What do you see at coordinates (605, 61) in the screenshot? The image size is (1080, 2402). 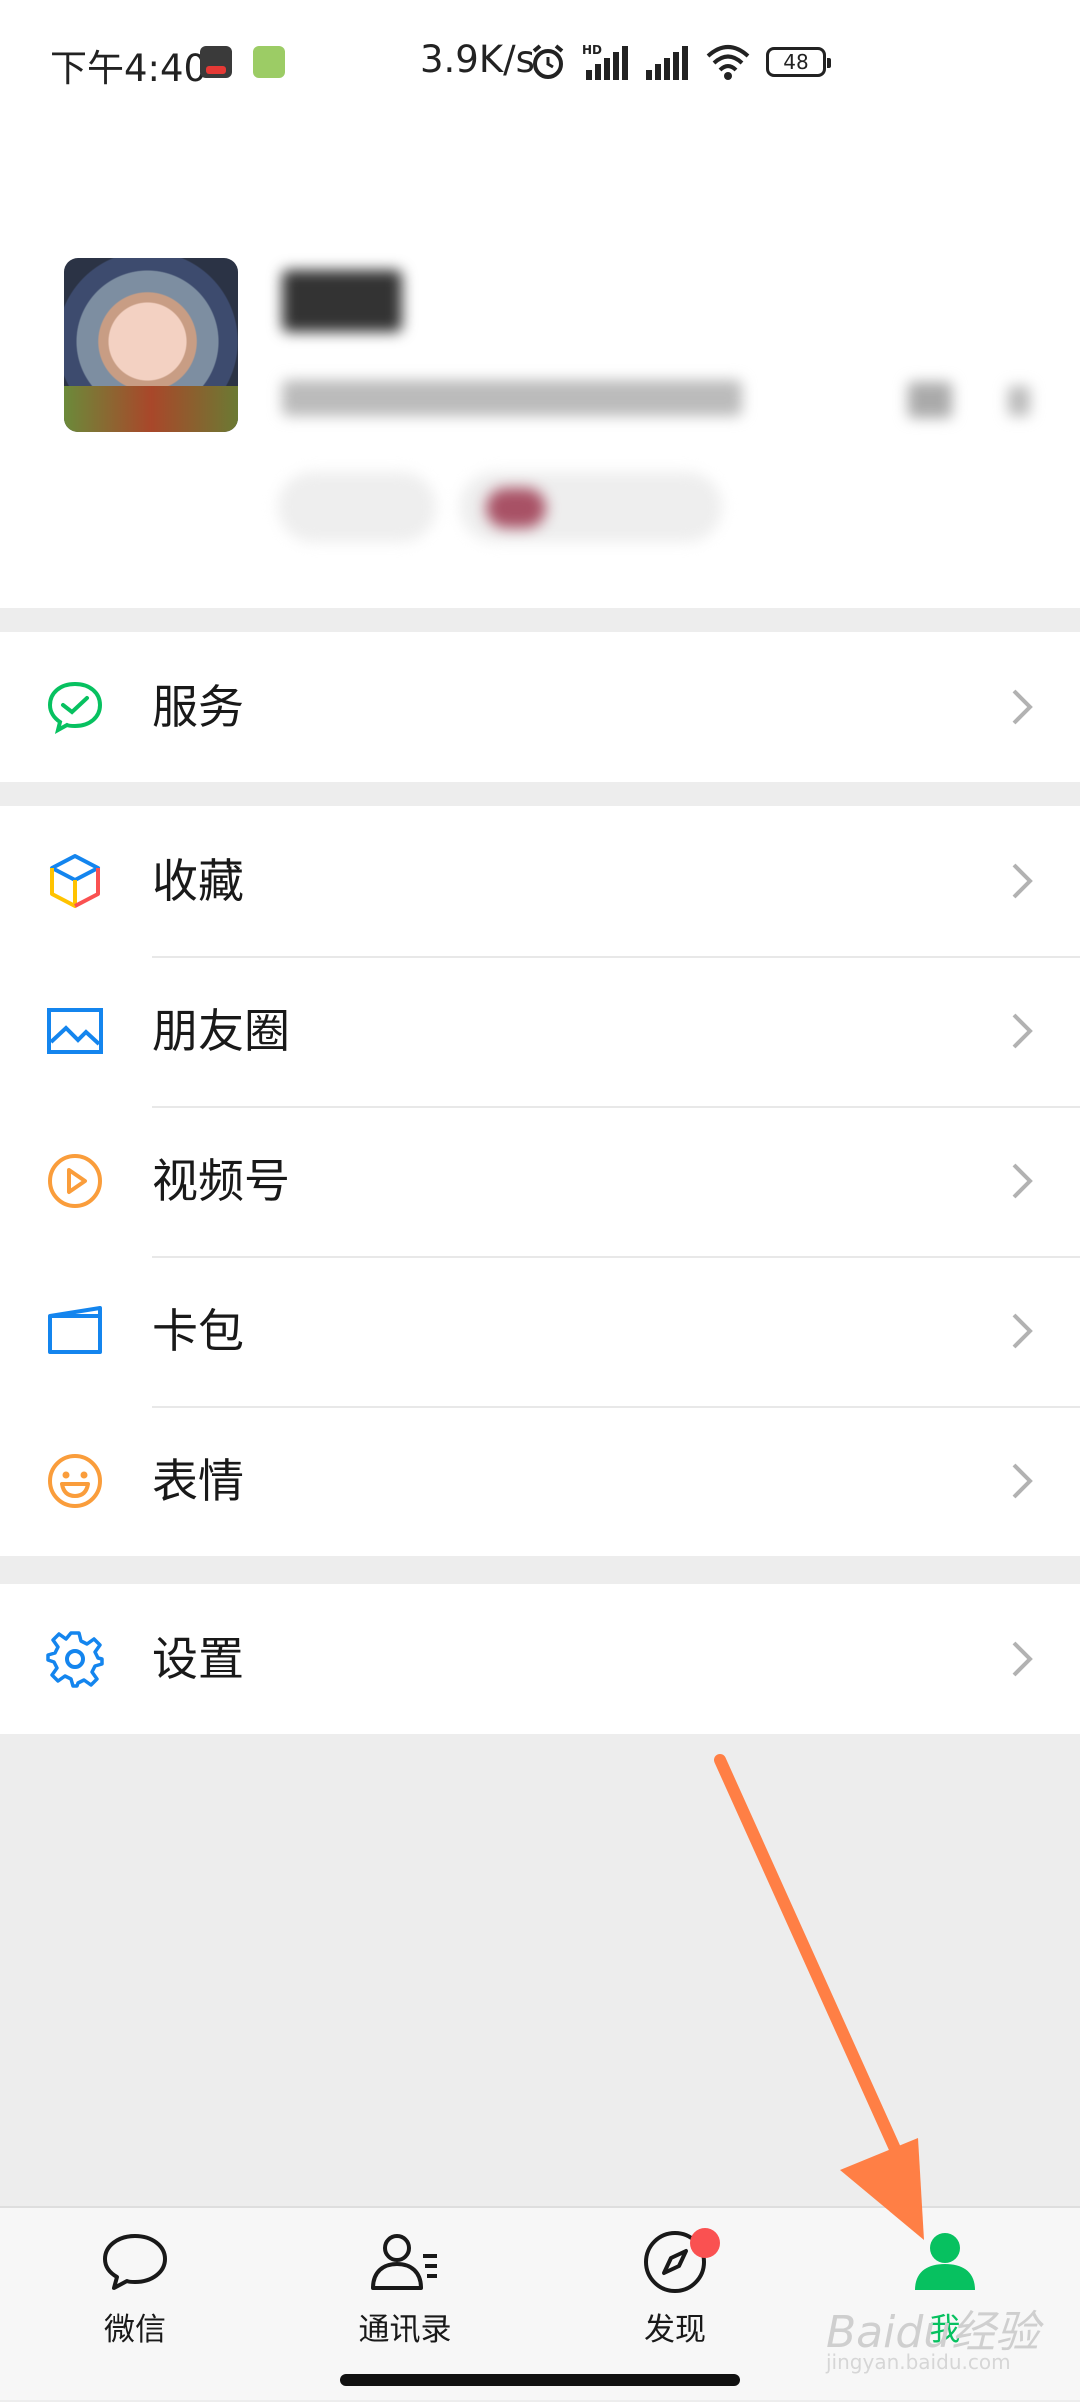 I see `hd-signal-icon: HD` at bounding box center [605, 61].